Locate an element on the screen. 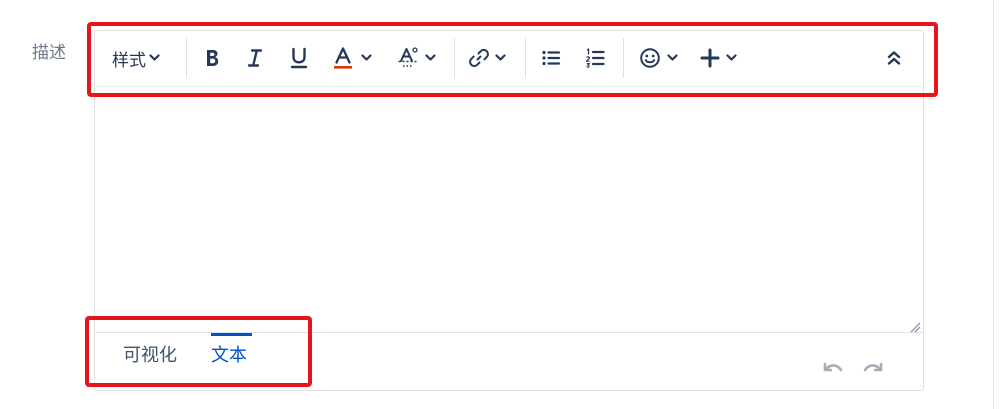  plus-icon is located at coordinates (710, 58).